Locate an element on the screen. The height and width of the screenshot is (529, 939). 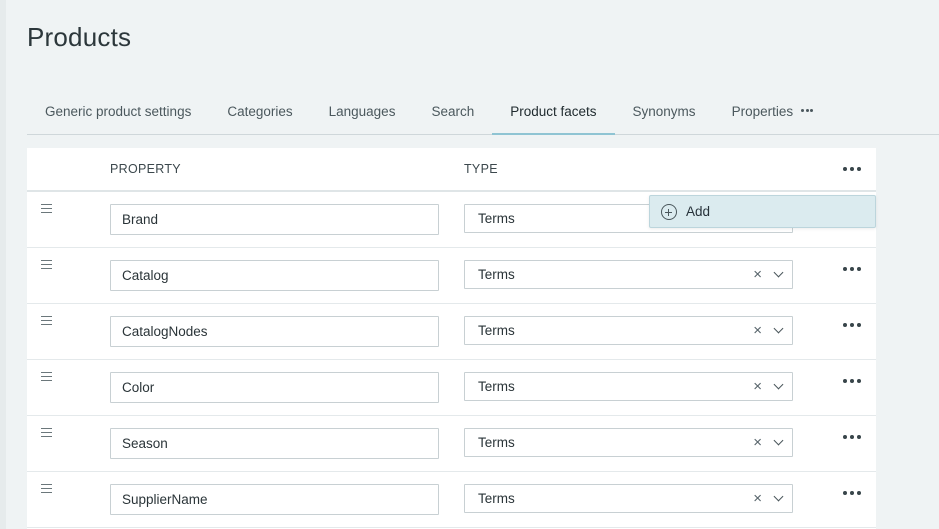
tab-languages: Languages is located at coordinates (362, 111).